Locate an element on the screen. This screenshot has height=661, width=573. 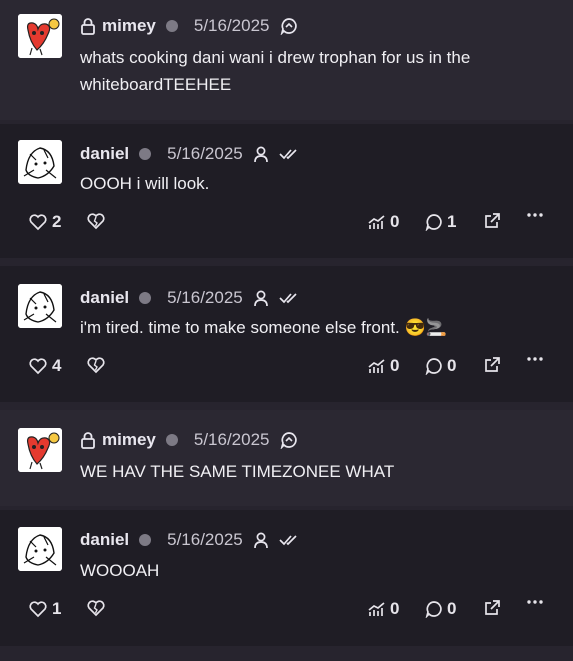
like-button: 2 is located at coordinates (44, 222).